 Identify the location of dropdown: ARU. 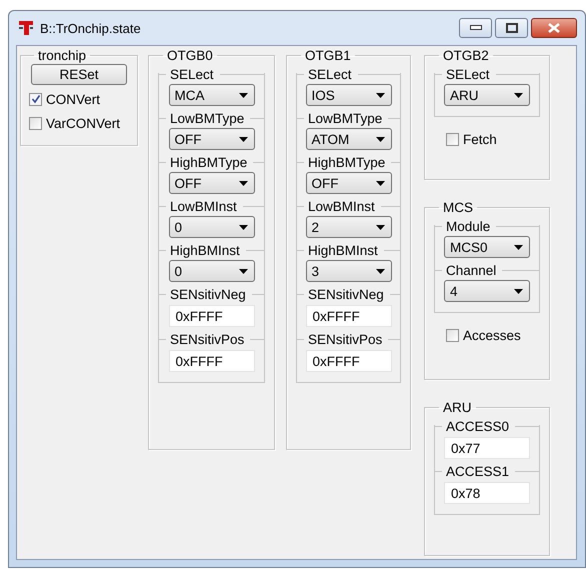
(487, 95).